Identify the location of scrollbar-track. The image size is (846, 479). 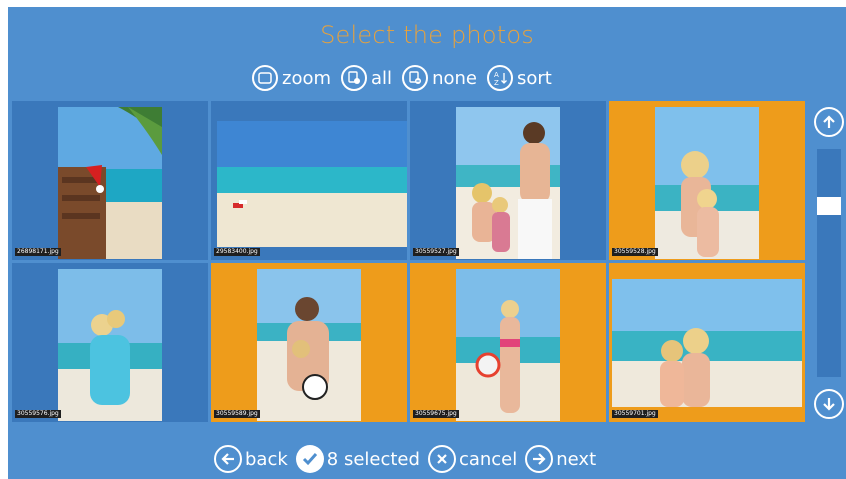
(829, 263).